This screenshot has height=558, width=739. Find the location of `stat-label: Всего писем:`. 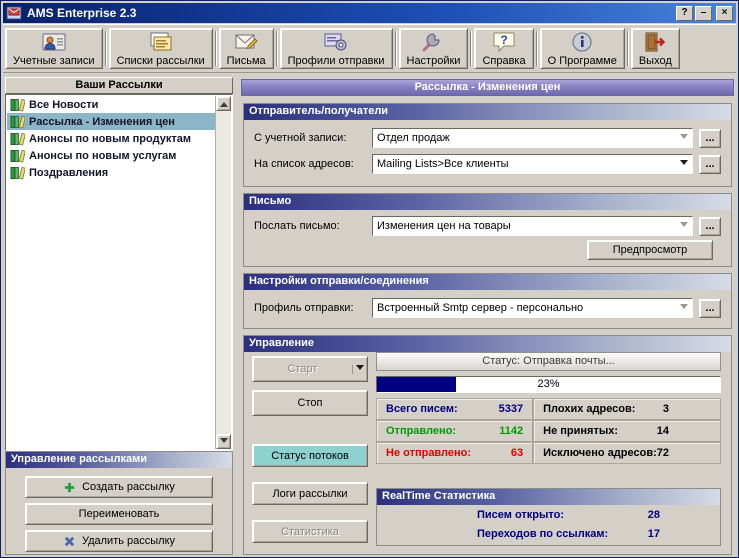

stat-label: Всего писем: is located at coordinates (422, 409).